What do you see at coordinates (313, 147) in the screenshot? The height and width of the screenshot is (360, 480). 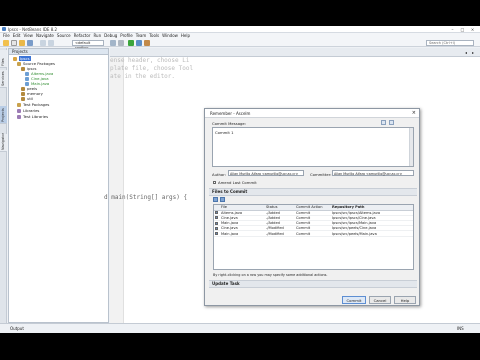 I see `commit-message-textarea: Commit 1` at bounding box center [313, 147].